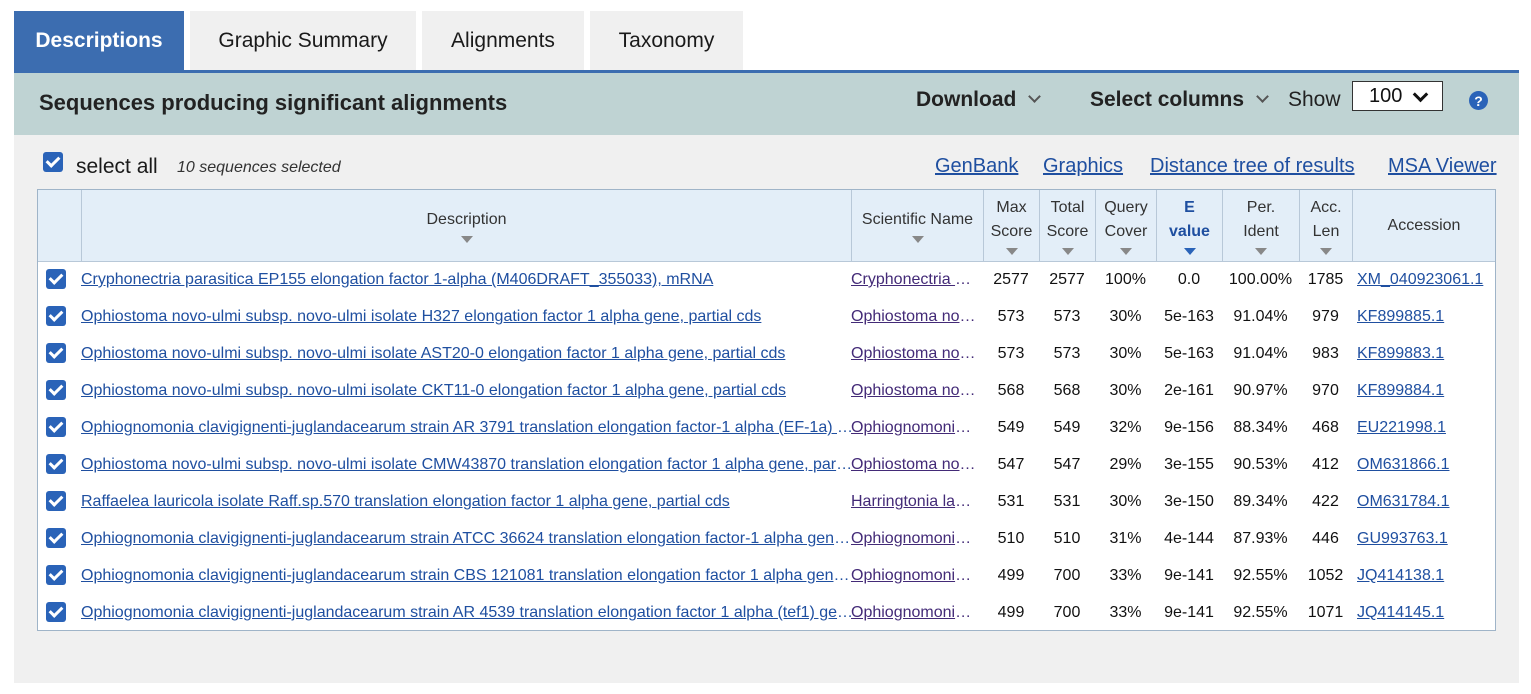 This screenshot has width=1531, height=694. Describe the element at coordinates (1426, 316) in the screenshot. I see `accession-link: KF899885.1` at that location.